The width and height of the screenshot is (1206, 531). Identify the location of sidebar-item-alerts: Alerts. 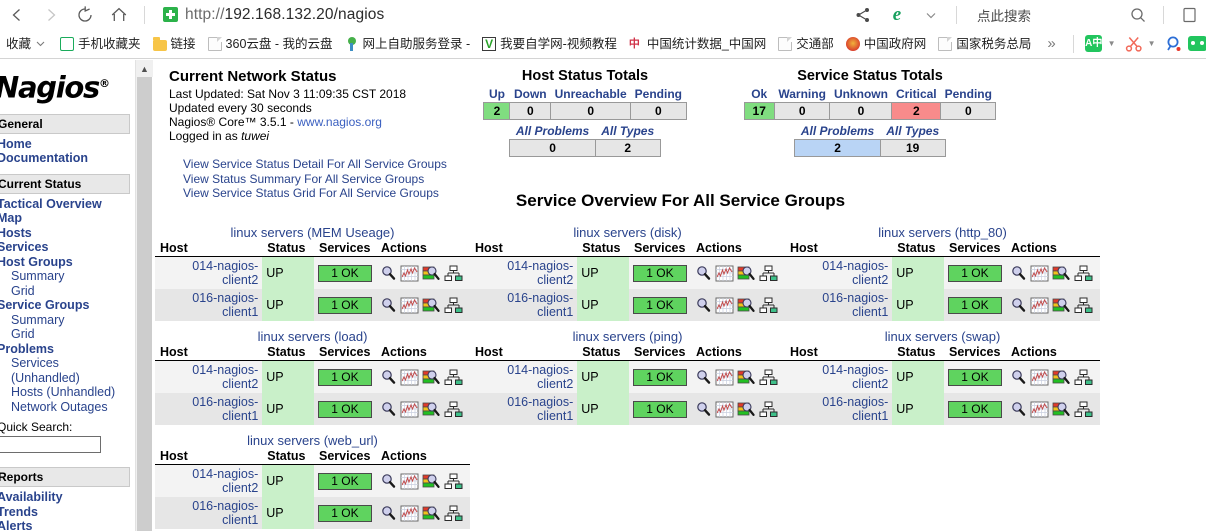
(67, 525).